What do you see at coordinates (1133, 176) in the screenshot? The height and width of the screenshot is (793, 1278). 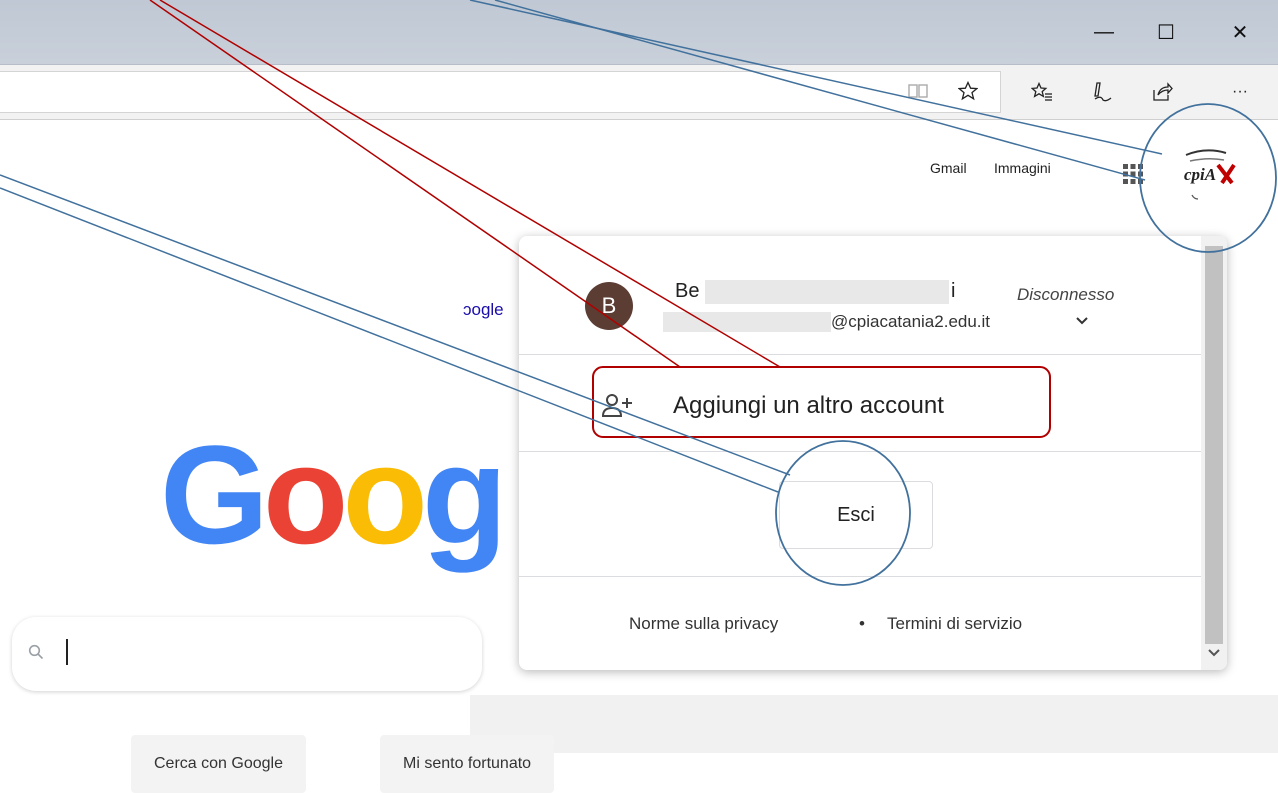 I see `apps-grid-icon` at bounding box center [1133, 176].